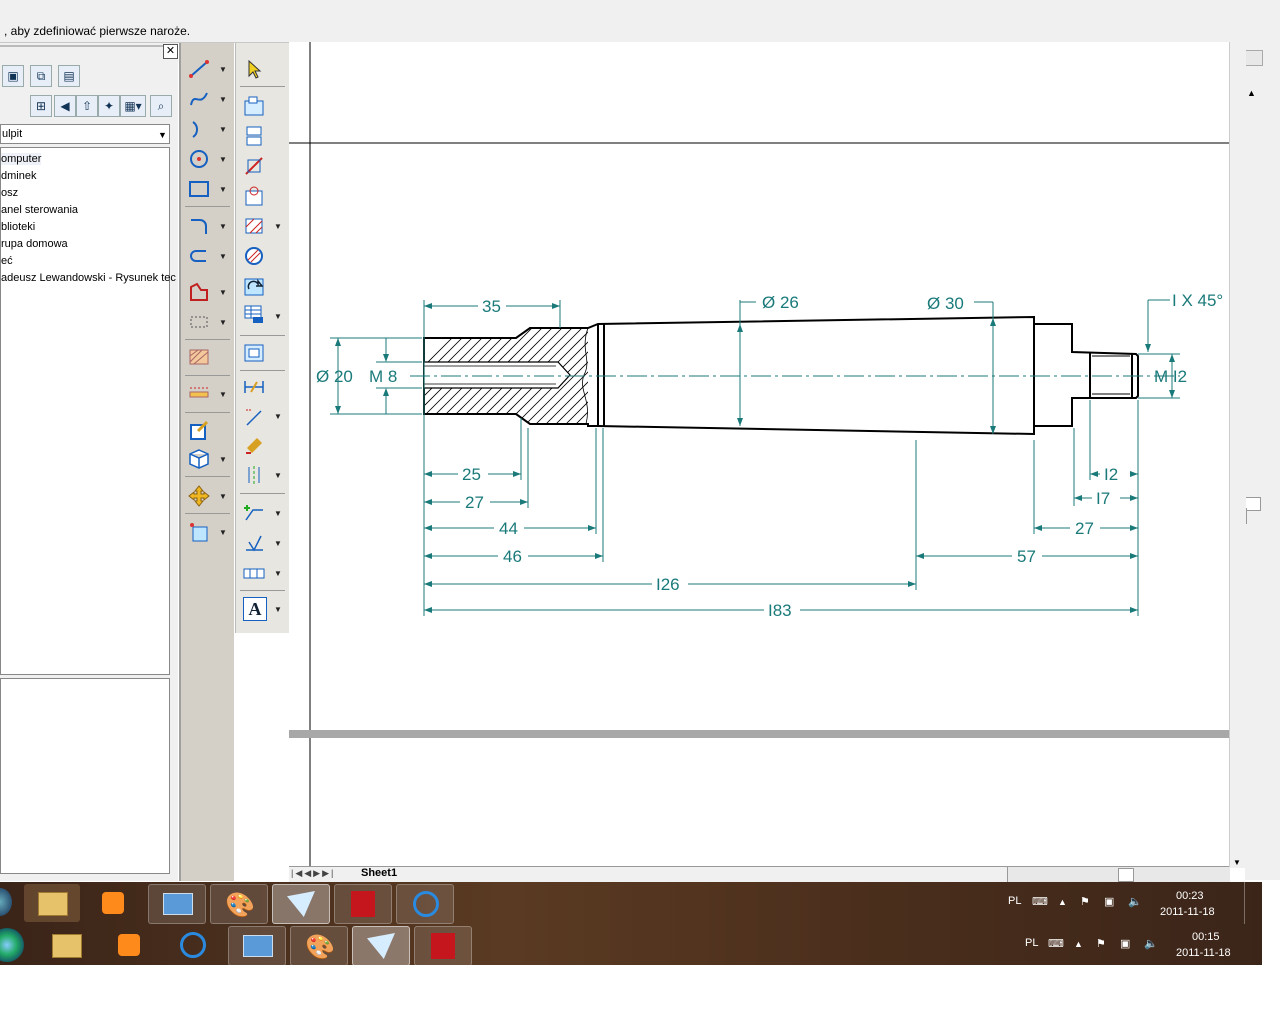 The width and height of the screenshot is (1280, 1024). What do you see at coordinates (87, 106) in the screenshot?
I see `up-folder-icon: ⇧` at bounding box center [87, 106].